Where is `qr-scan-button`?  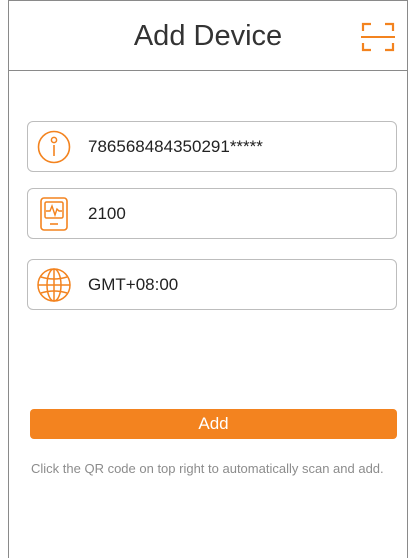
qr-scan-button is located at coordinates (378, 37).